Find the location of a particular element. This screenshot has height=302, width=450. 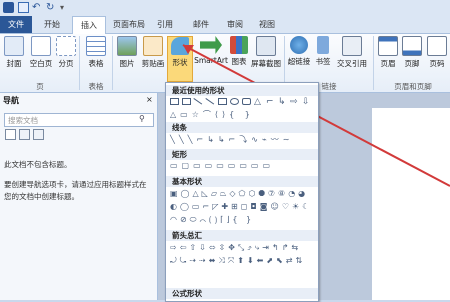

lines-grid: ╲╲╲⌐↳↳⌐⤵∿⌁〰∼ is located at coordinates (231, 139).